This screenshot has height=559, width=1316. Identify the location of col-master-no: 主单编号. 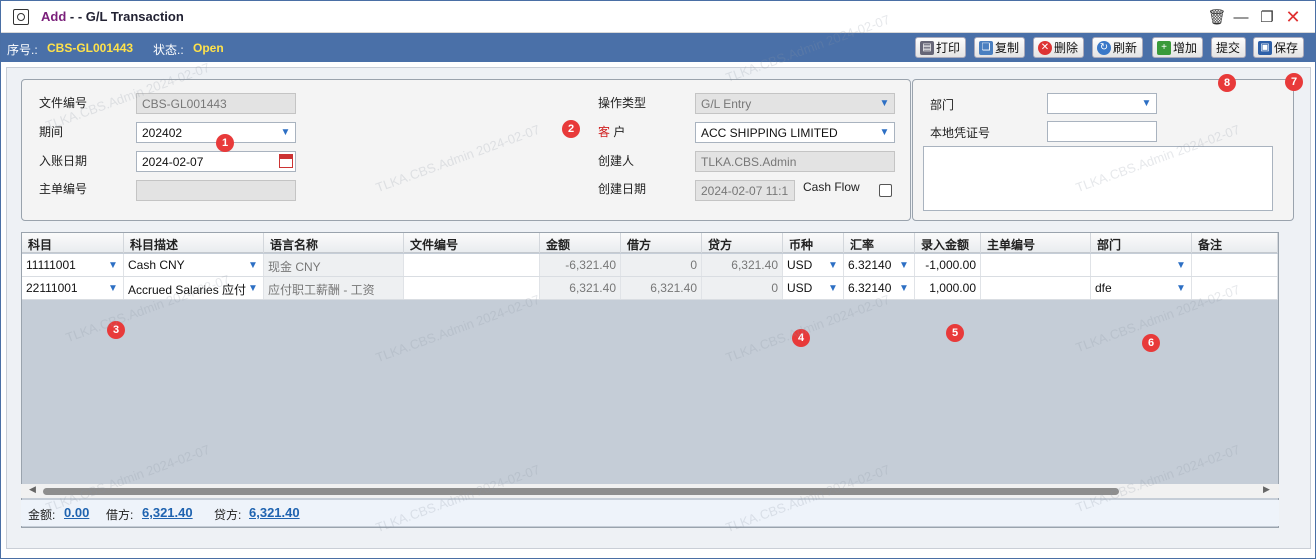
(1036, 243).